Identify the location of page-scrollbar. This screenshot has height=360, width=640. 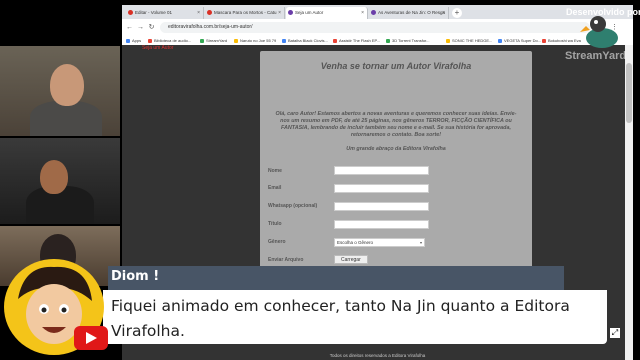
(629, 202).